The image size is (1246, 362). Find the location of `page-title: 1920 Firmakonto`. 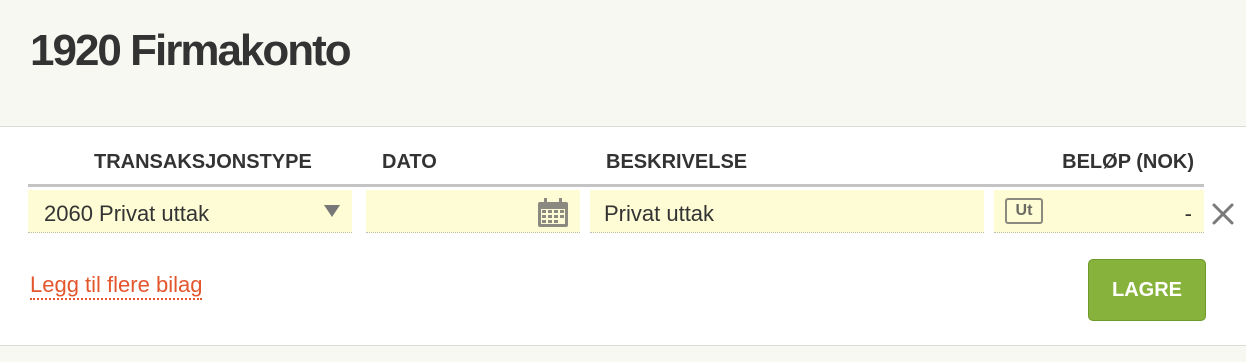

page-title: 1920 Firmakonto is located at coordinates (191, 50).